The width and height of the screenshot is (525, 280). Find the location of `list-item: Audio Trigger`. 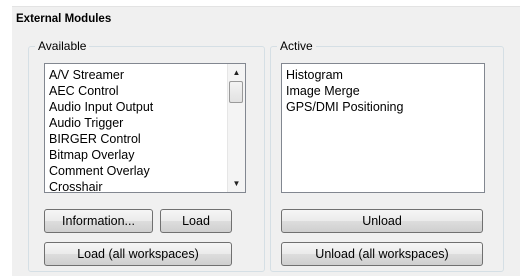

list-item: Audio Trigger is located at coordinates (101, 123).